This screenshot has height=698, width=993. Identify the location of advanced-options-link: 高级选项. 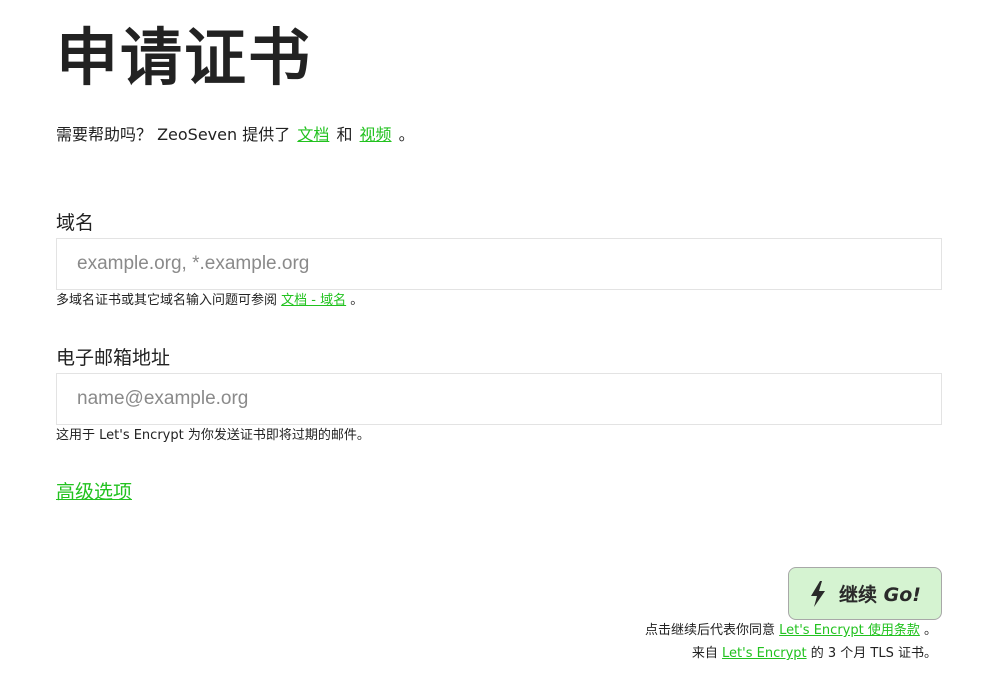
(94, 492).